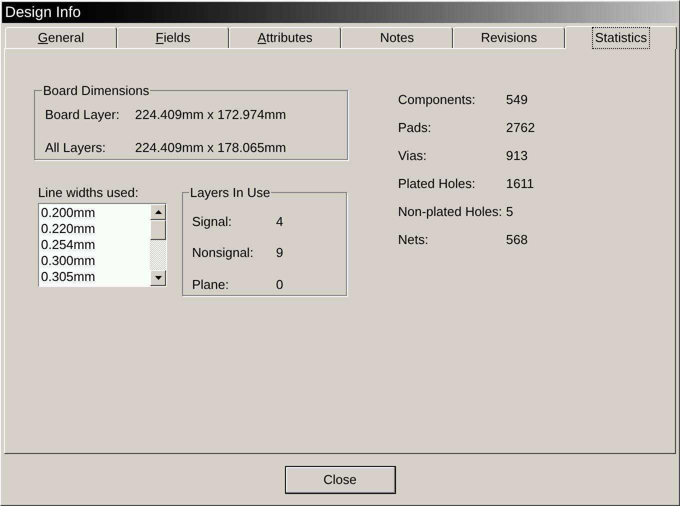  I want to click on window-title: Design Info, so click(340, 12).